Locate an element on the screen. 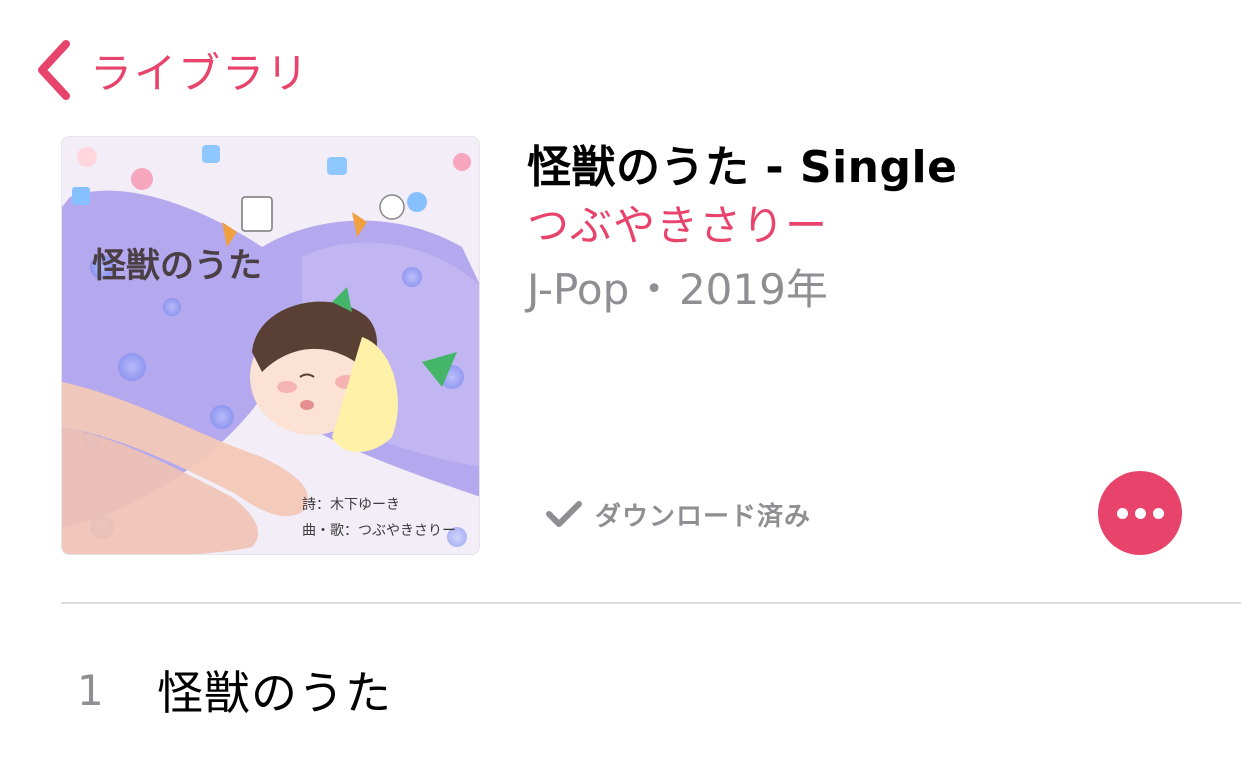 The image size is (1241, 767). track-number: 1 is located at coordinates (90, 690).